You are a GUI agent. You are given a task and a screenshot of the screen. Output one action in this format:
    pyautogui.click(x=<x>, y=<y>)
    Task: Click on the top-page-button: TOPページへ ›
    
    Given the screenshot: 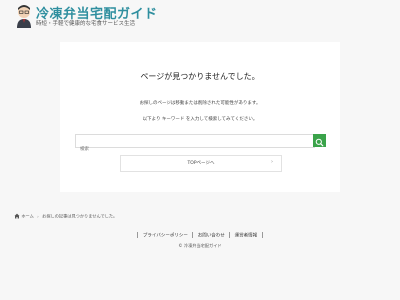 What is the action you would take?
    pyautogui.click(x=201, y=163)
    